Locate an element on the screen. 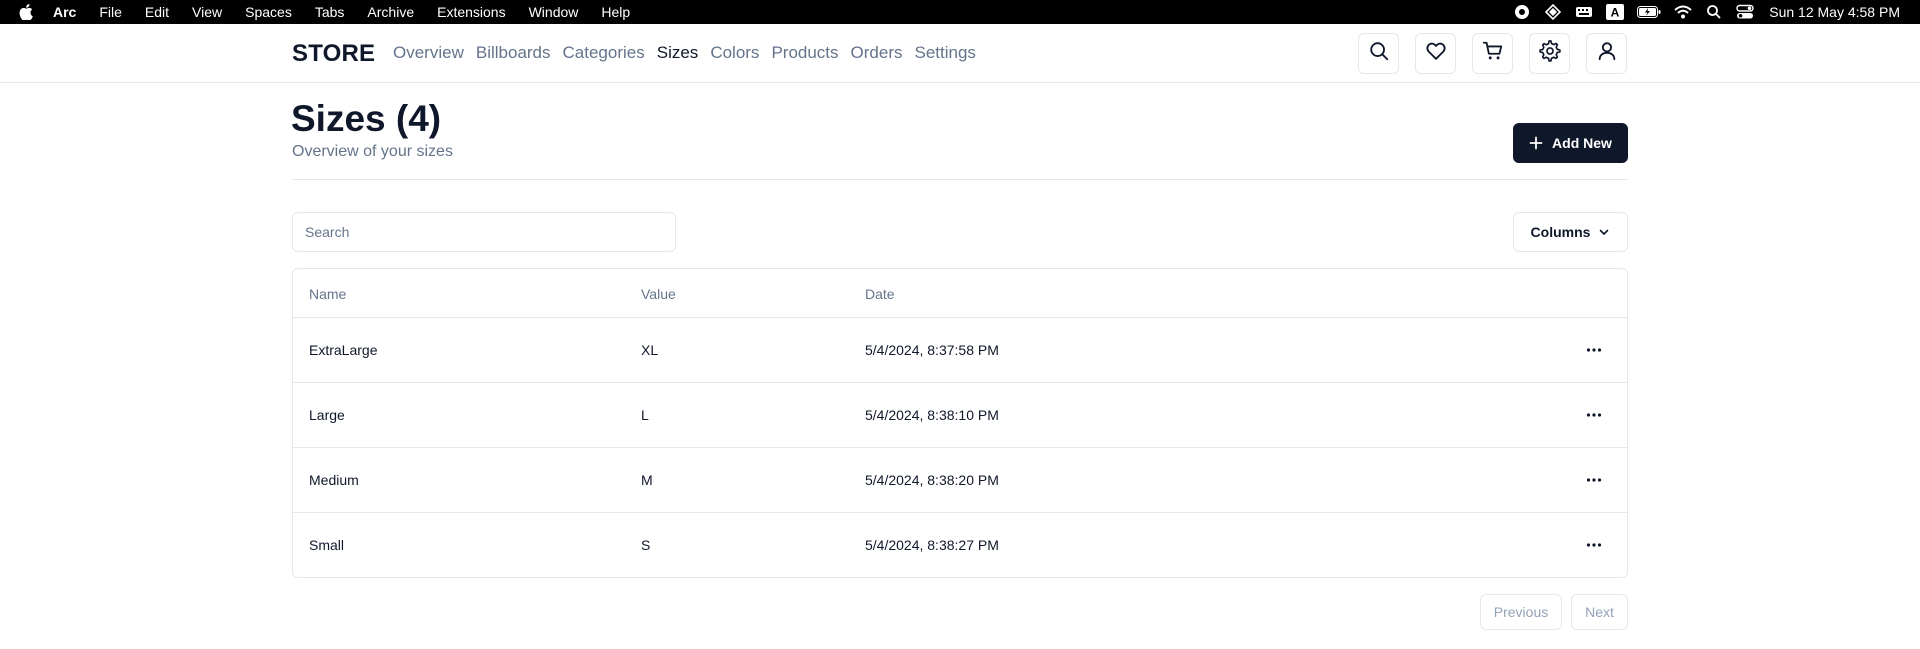 The image size is (1920, 649). menu-edit: Edit is located at coordinates (157, 12).